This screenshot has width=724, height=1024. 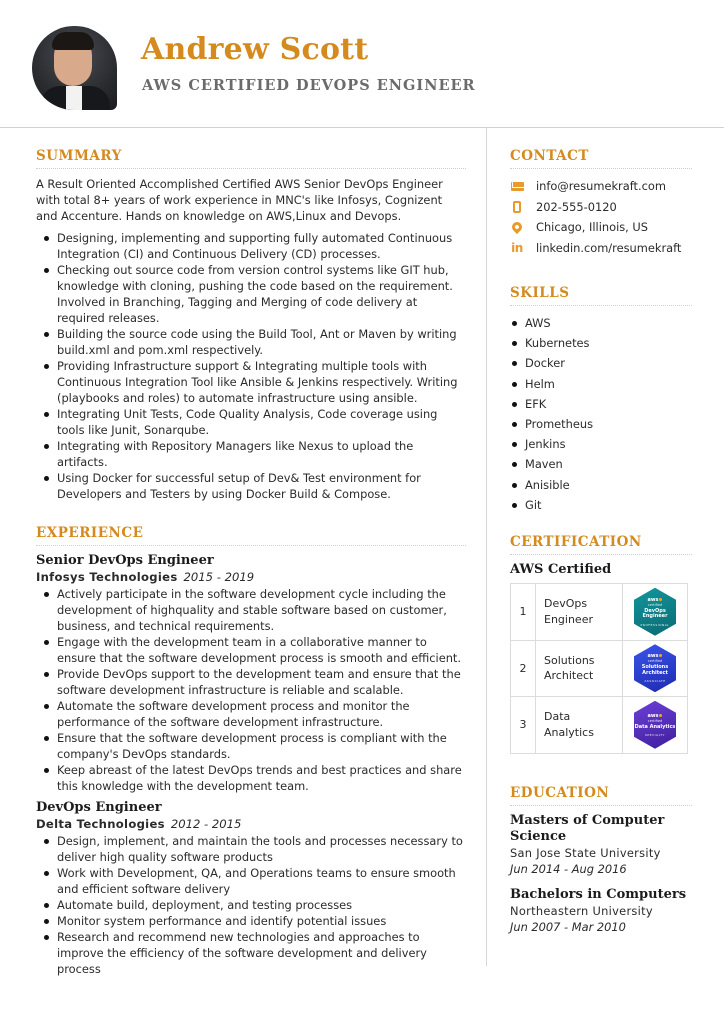 What do you see at coordinates (601, 505) in the screenshot?
I see `skill-item: Git` at bounding box center [601, 505].